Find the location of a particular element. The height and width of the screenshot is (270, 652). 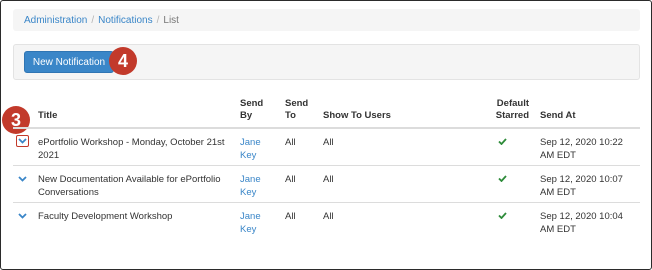

toolbar: New Notification is located at coordinates (326, 62).